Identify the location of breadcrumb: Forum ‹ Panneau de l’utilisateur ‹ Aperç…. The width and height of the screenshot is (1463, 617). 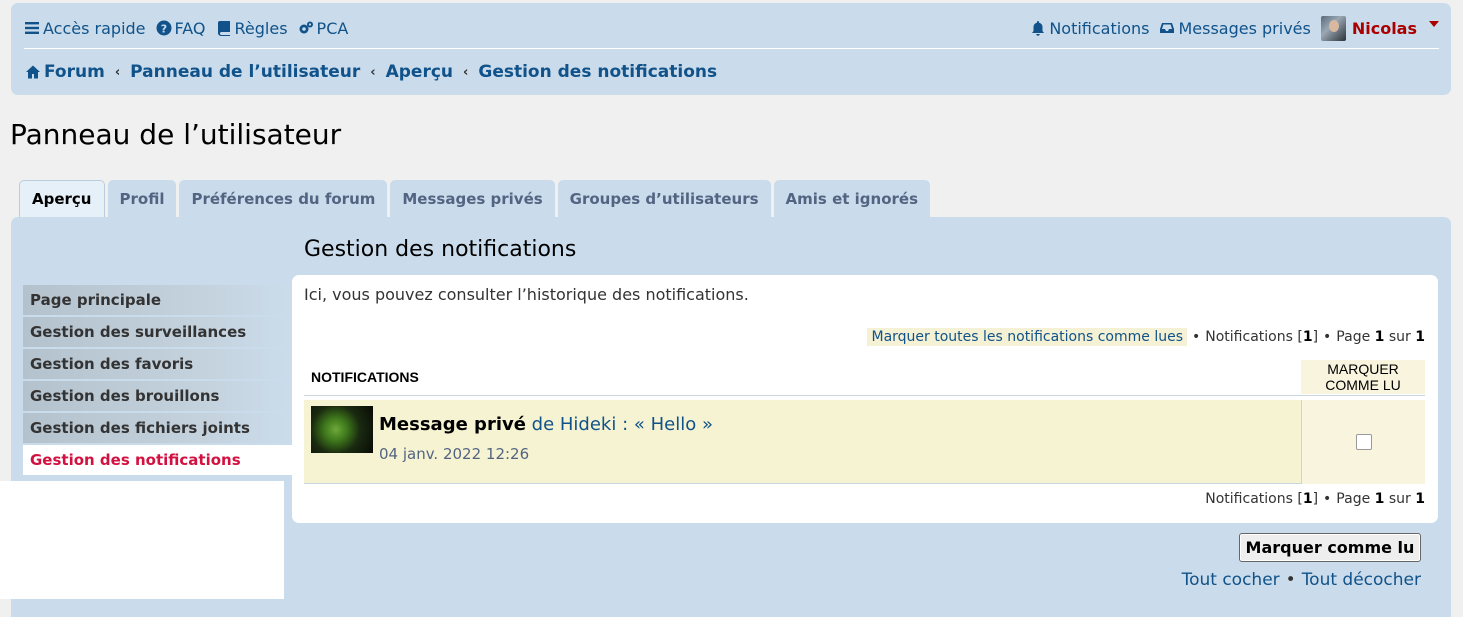
(371, 72).